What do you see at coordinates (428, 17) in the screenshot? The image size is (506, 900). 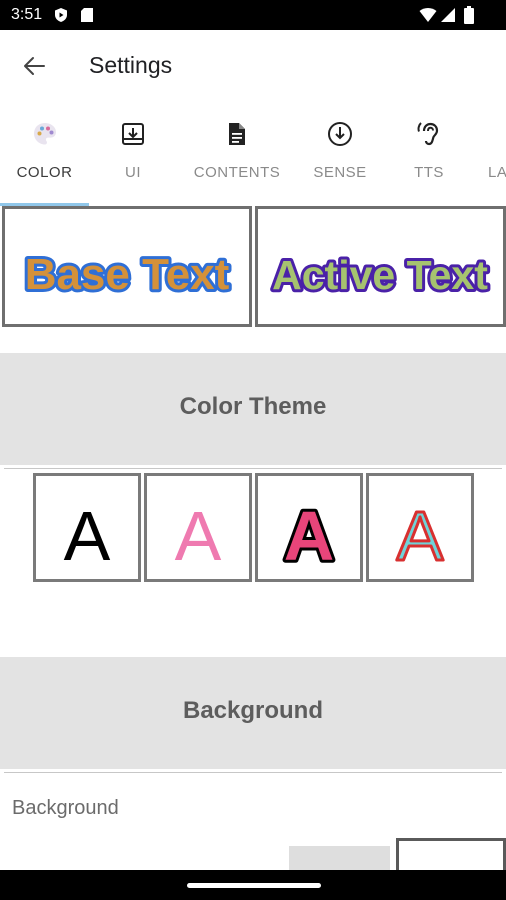 I see `wifi-icon` at bounding box center [428, 17].